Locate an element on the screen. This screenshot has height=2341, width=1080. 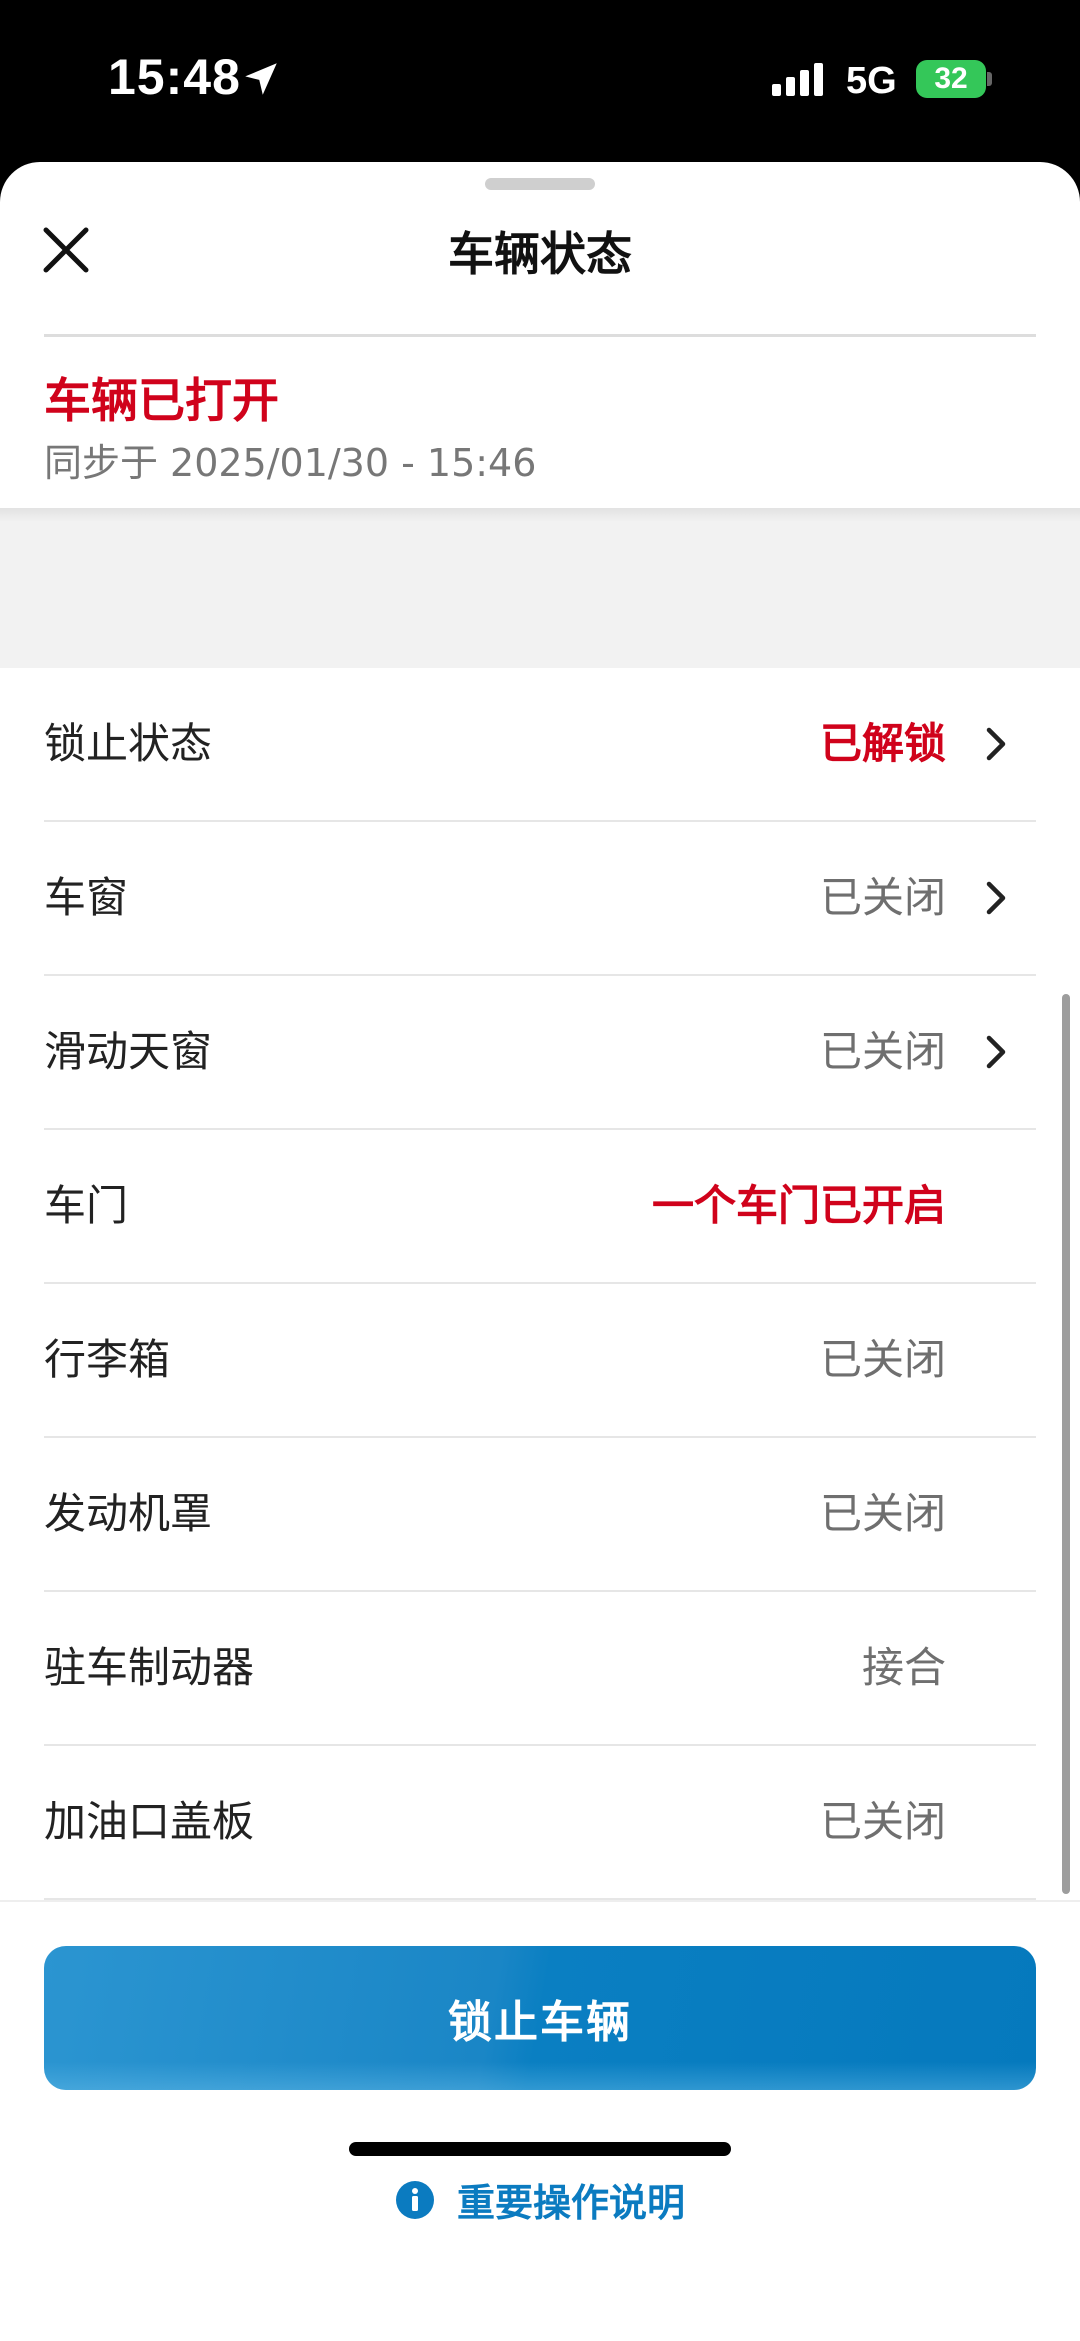
status-bar: 15:48 5G 32 is located at coordinates (540, 80).